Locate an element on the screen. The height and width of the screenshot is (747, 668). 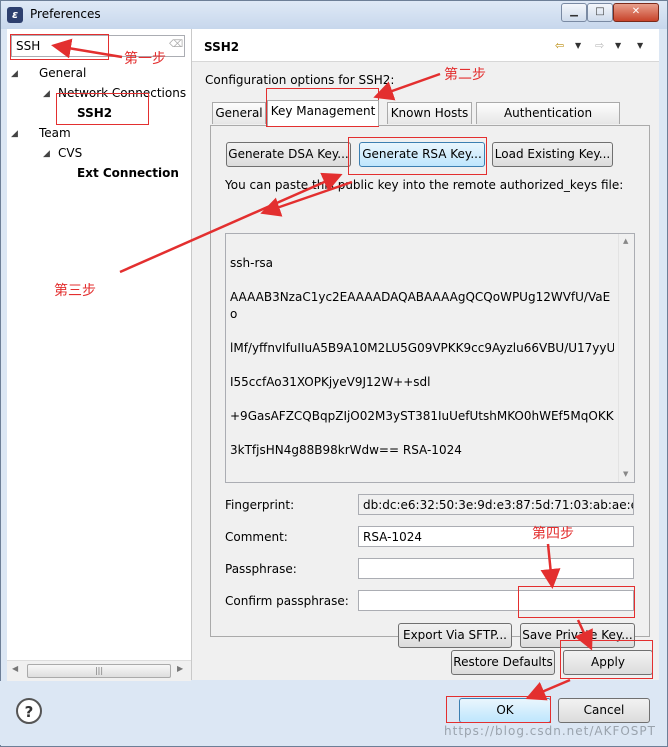
page-description: Configuration options for SSH2: is located at coordinates (300, 80).